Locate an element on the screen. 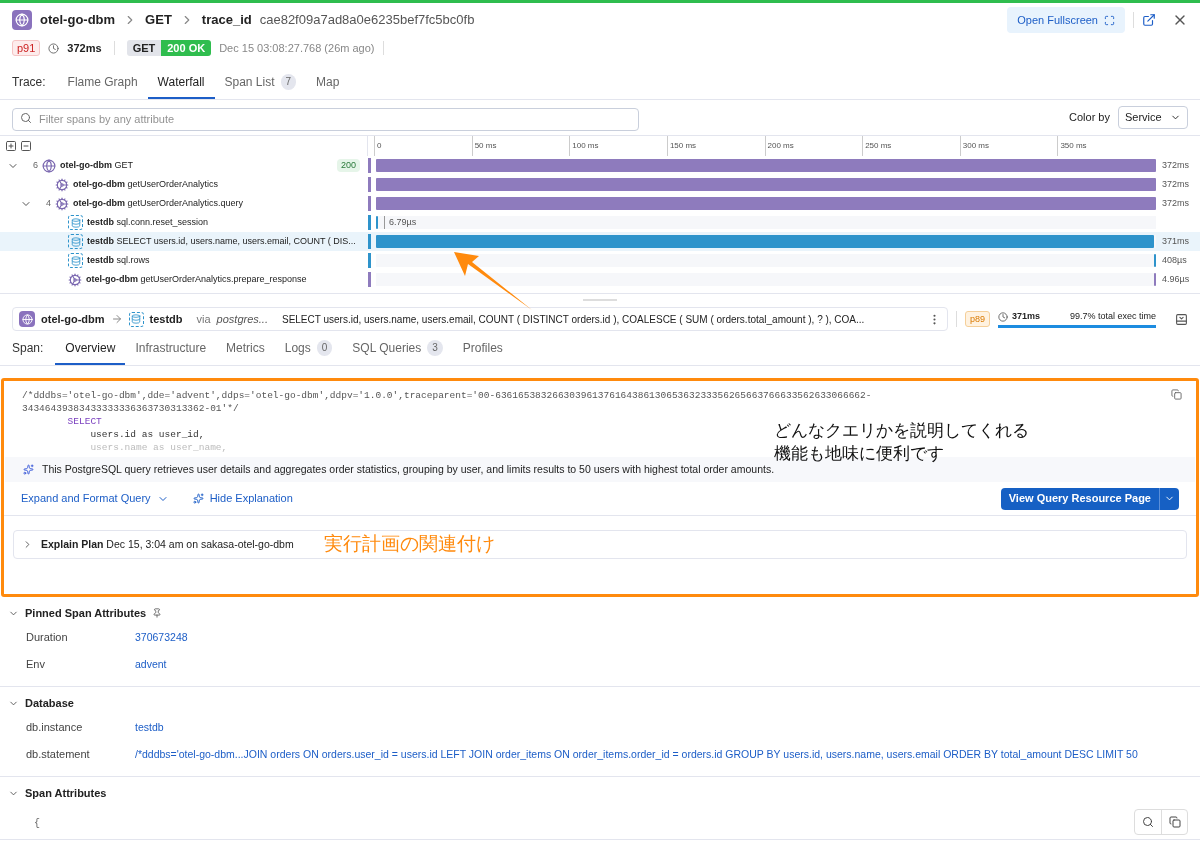 This screenshot has width=1200, height=841. explain-plan-row: Explain Plan Dec 15, 3:04 am on sakasa-otel-go-dbm 実行計画の関連付け is located at coordinates (600, 544).